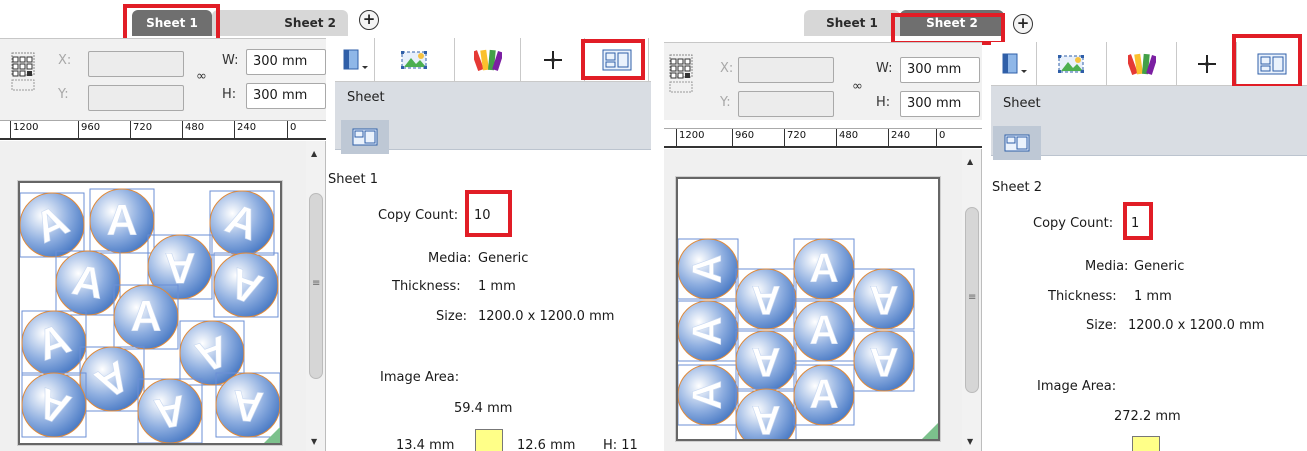  Describe the element at coordinates (1077, 386) in the screenshot. I see `image-area-label: Image Area:` at that location.